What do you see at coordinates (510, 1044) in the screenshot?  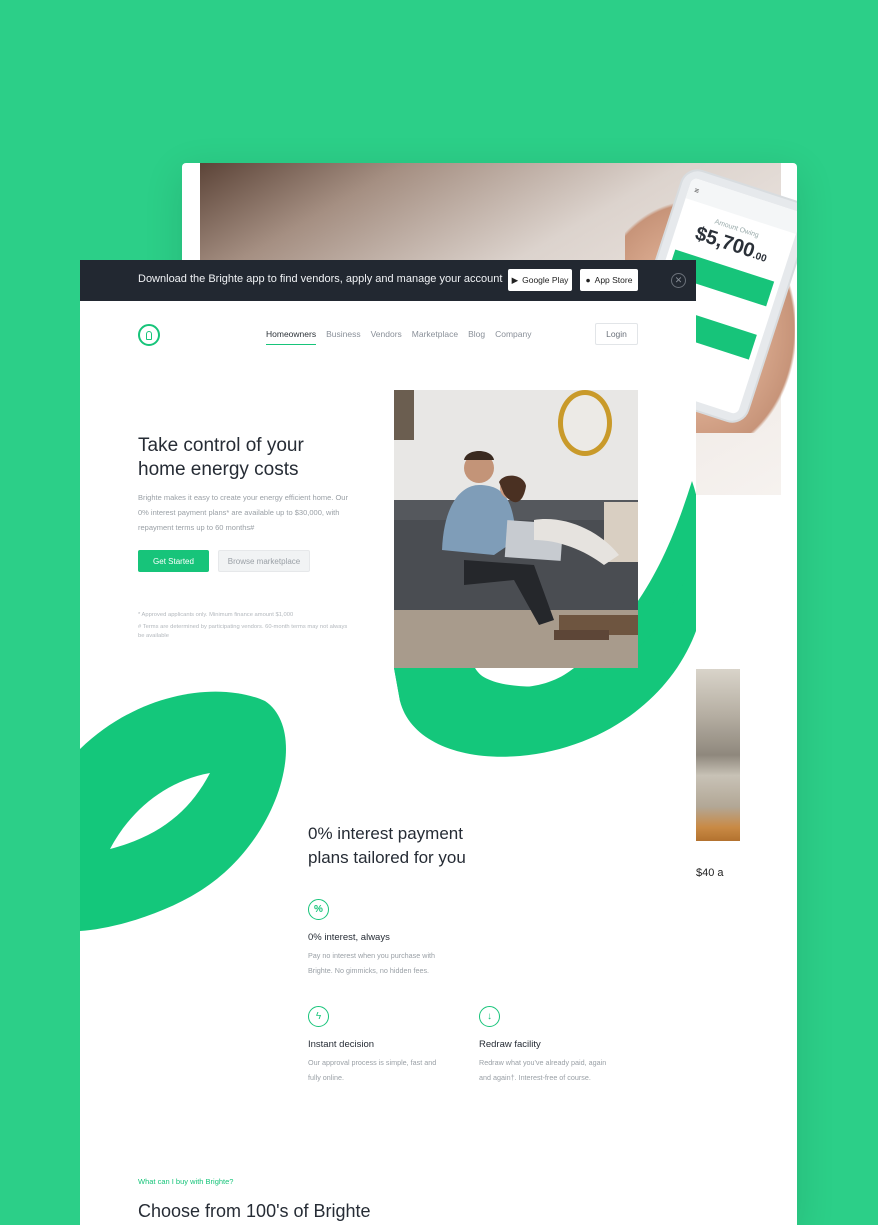 I see `feature-title-redraw: Redraw facility` at bounding box center [510, 1044].